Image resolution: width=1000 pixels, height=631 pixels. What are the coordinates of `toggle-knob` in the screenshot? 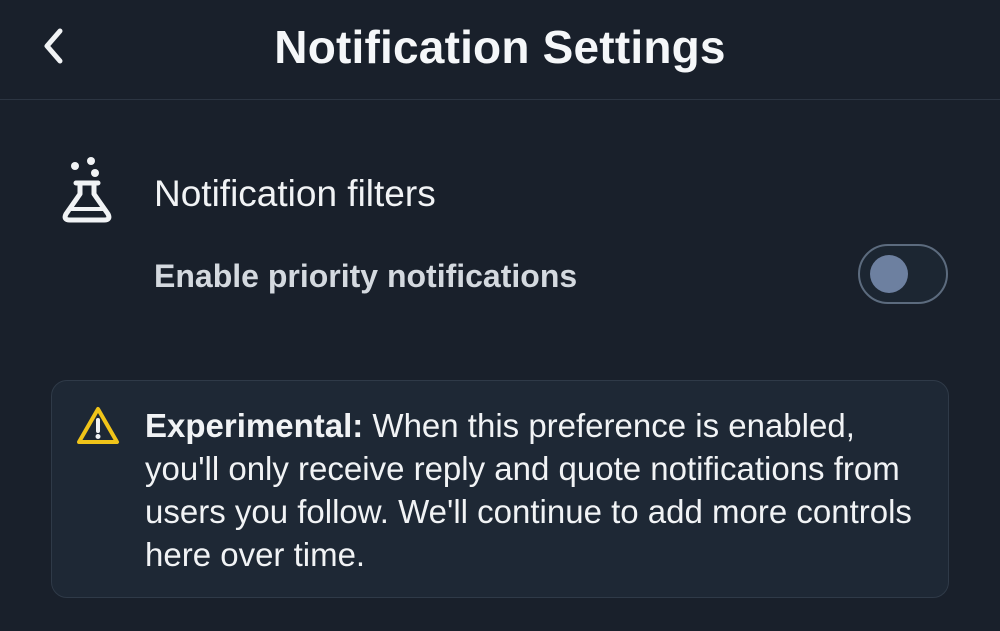 It's located at (889, 274).